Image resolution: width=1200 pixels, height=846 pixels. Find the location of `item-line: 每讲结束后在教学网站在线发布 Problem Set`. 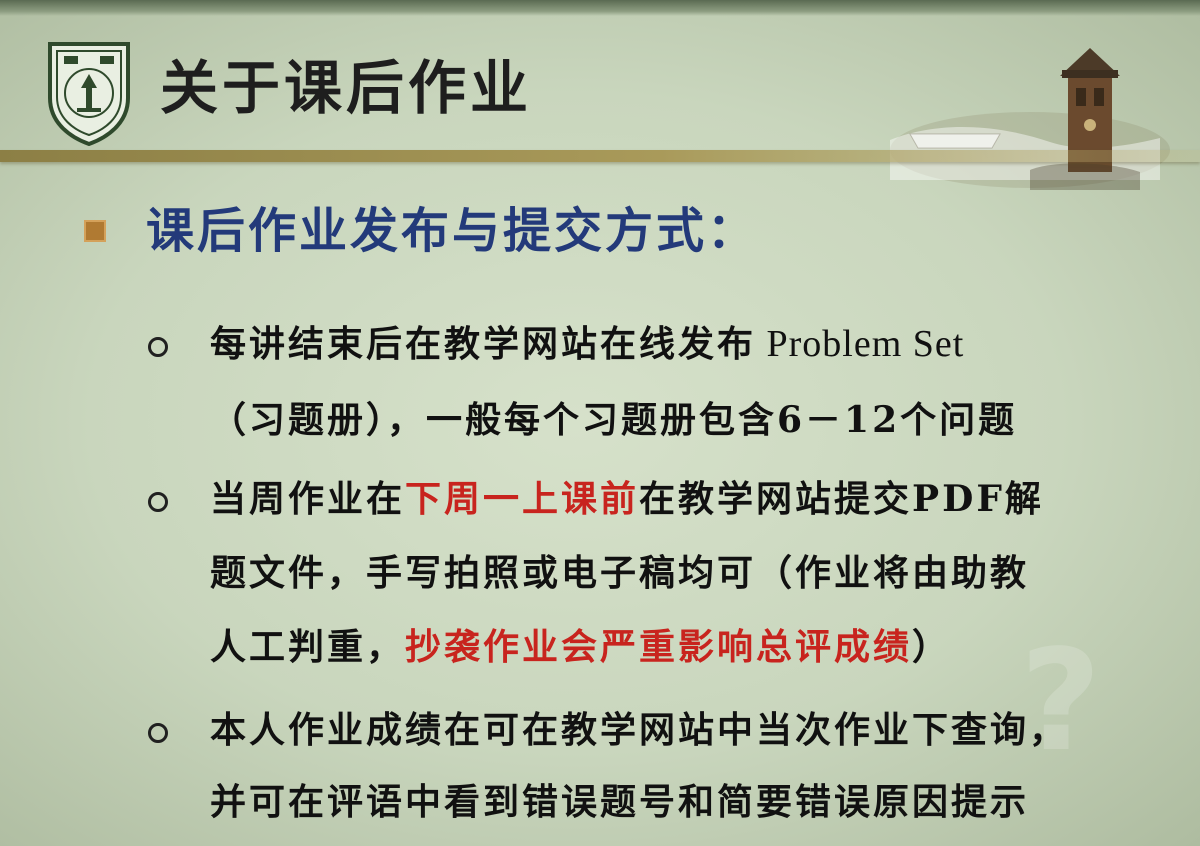

item-line: 每讲结束后在教学网站在线发布 Problem Set is located at coordinates (705, 344).